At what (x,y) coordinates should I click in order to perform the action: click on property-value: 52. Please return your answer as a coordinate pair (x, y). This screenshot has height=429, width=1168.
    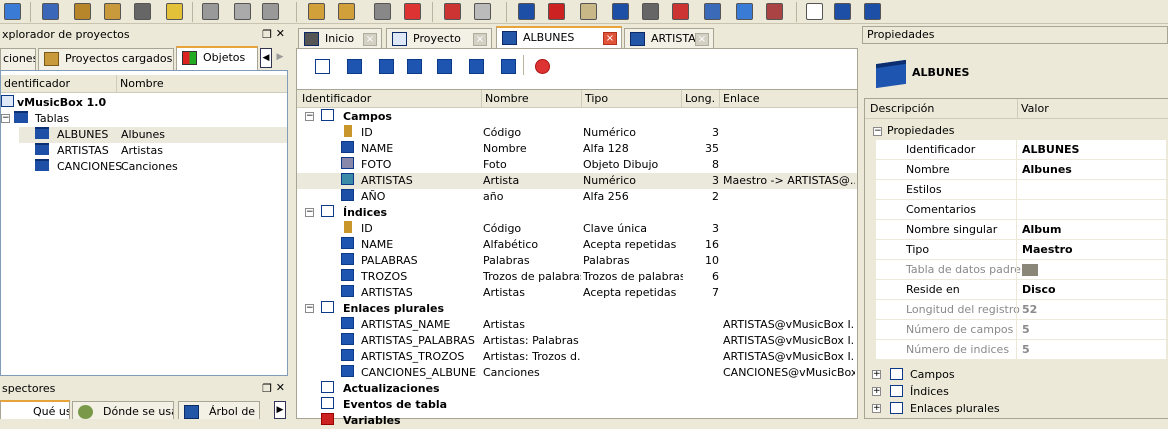
    Looking at the image, I should click on (1029, 310).